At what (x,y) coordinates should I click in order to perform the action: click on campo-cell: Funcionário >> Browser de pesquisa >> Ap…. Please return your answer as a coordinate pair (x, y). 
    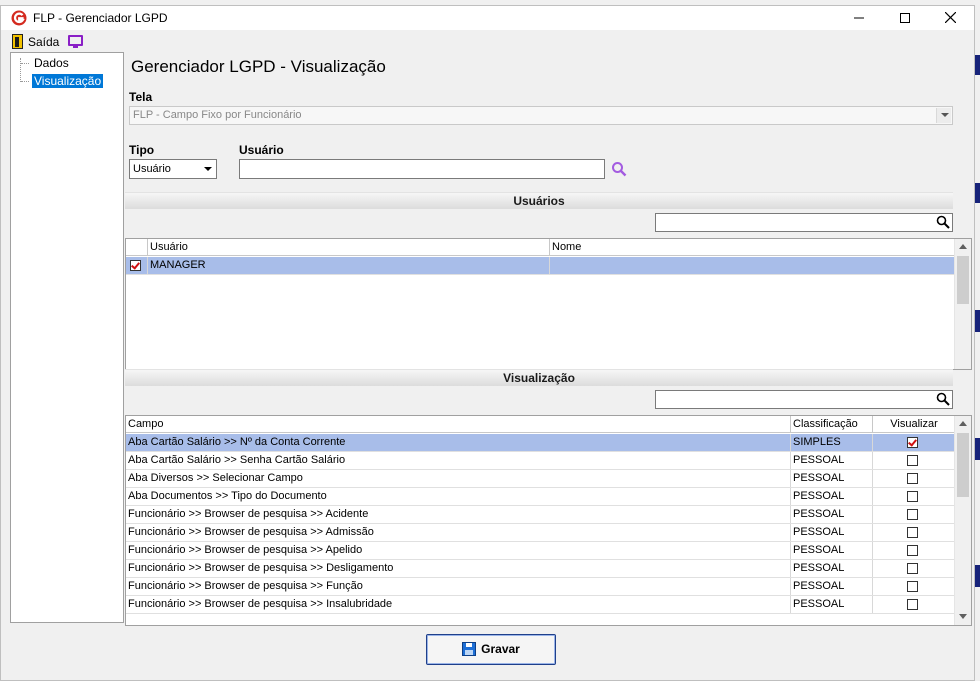
    Looking at the image, I should click on (458, 550).